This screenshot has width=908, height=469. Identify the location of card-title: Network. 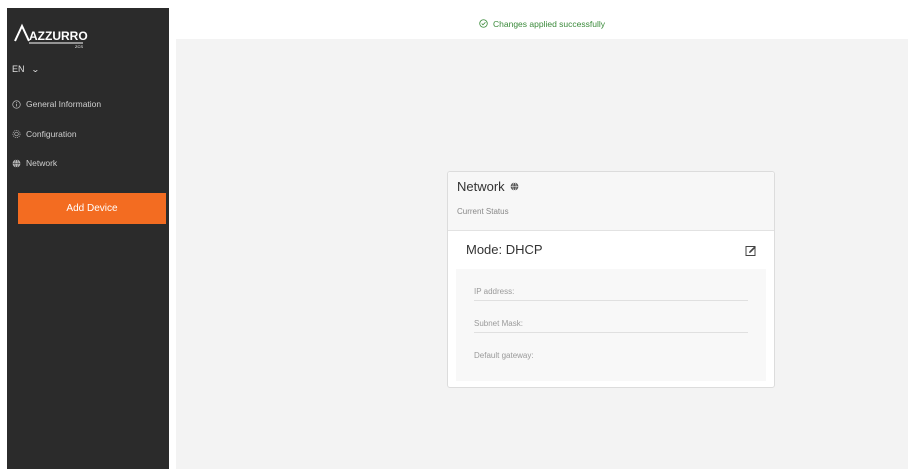
(488, 186).